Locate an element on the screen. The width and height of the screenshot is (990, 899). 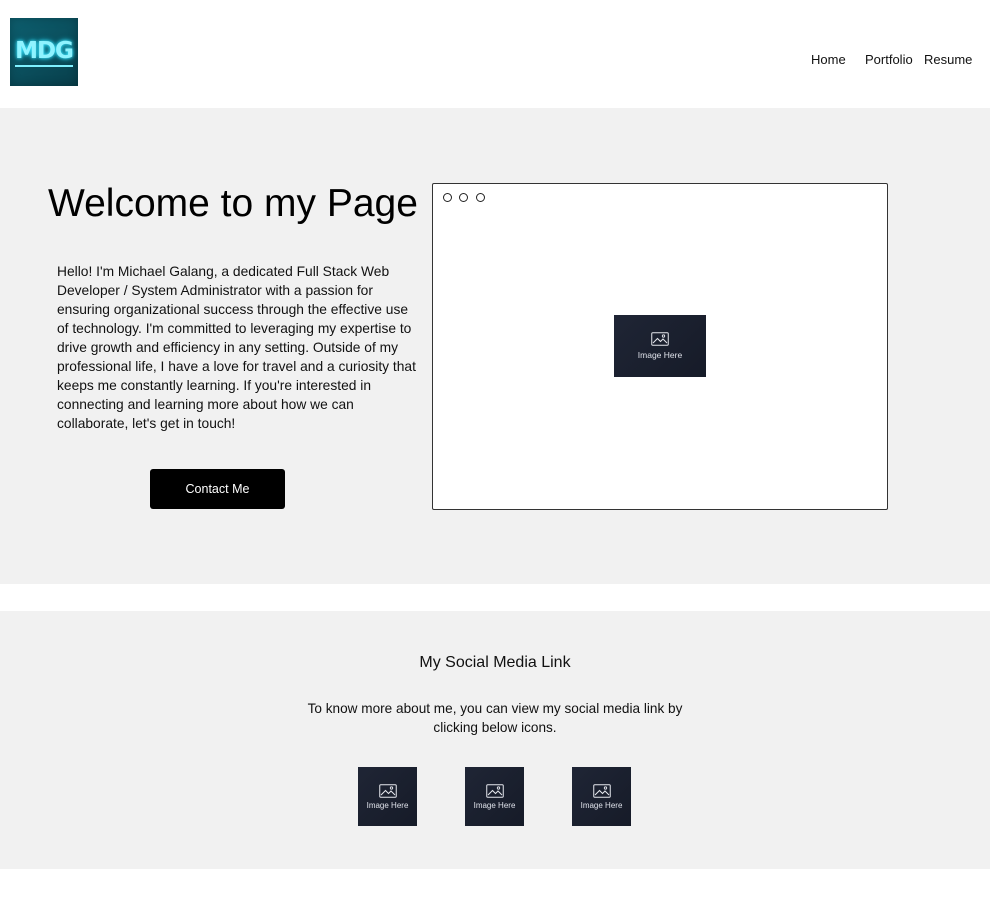
site-header: MDG Home Portfolio Resume is located at coordinates (495, 54).